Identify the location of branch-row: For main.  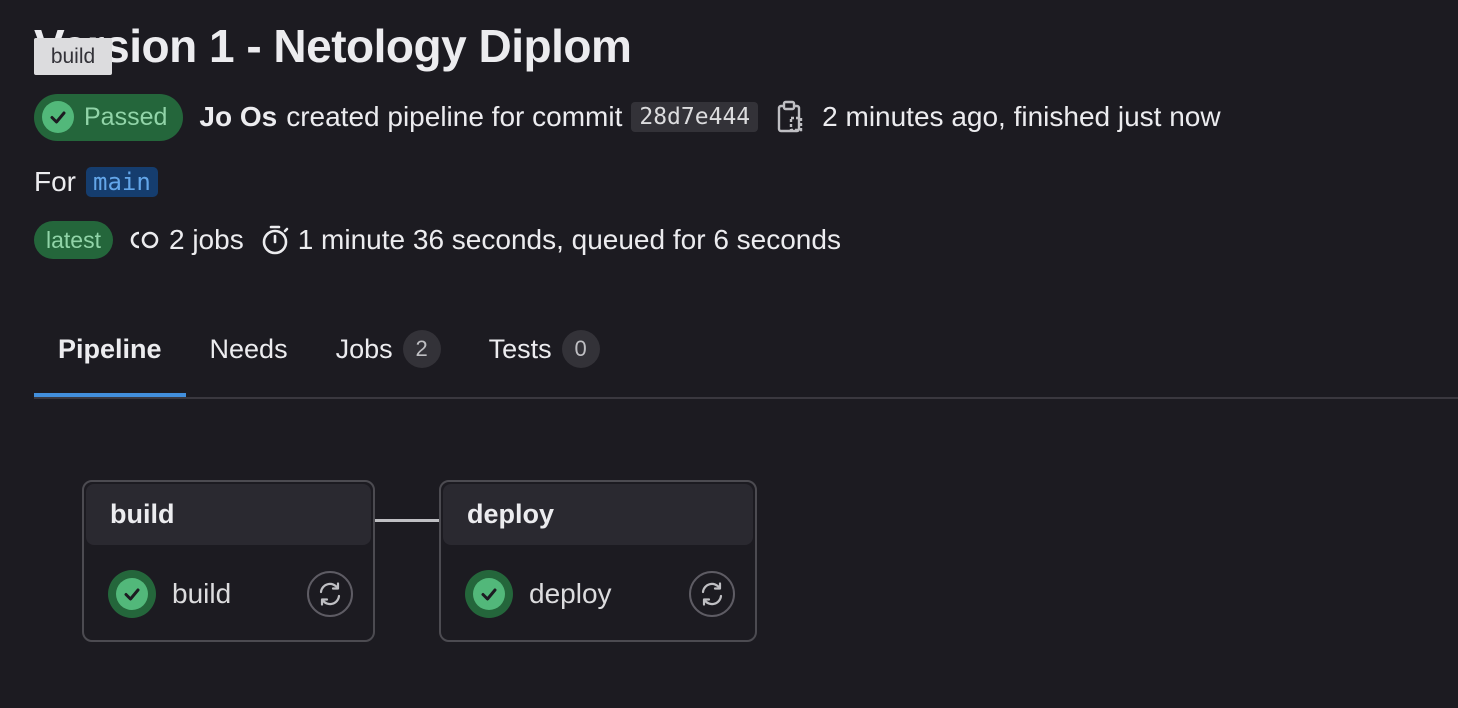
(96, 182).